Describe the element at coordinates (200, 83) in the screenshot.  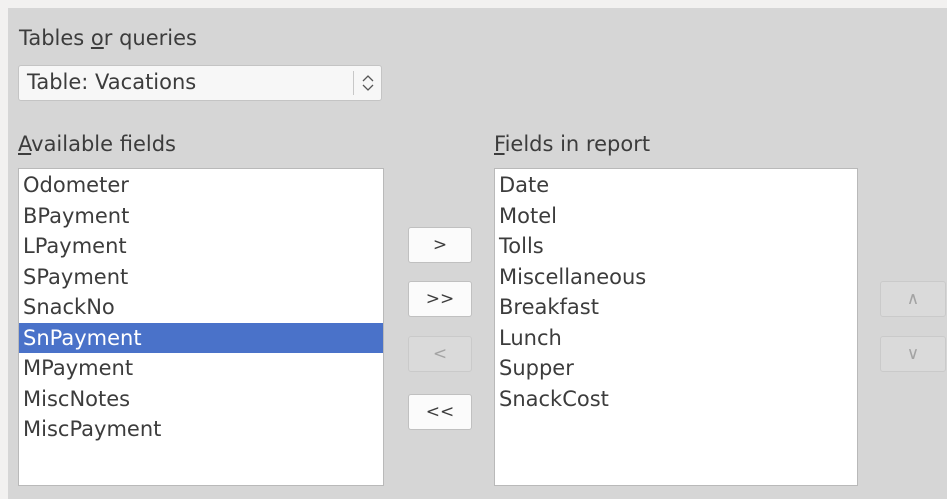
I see `tables-or-queries-select: Table: Vacations` at that location.